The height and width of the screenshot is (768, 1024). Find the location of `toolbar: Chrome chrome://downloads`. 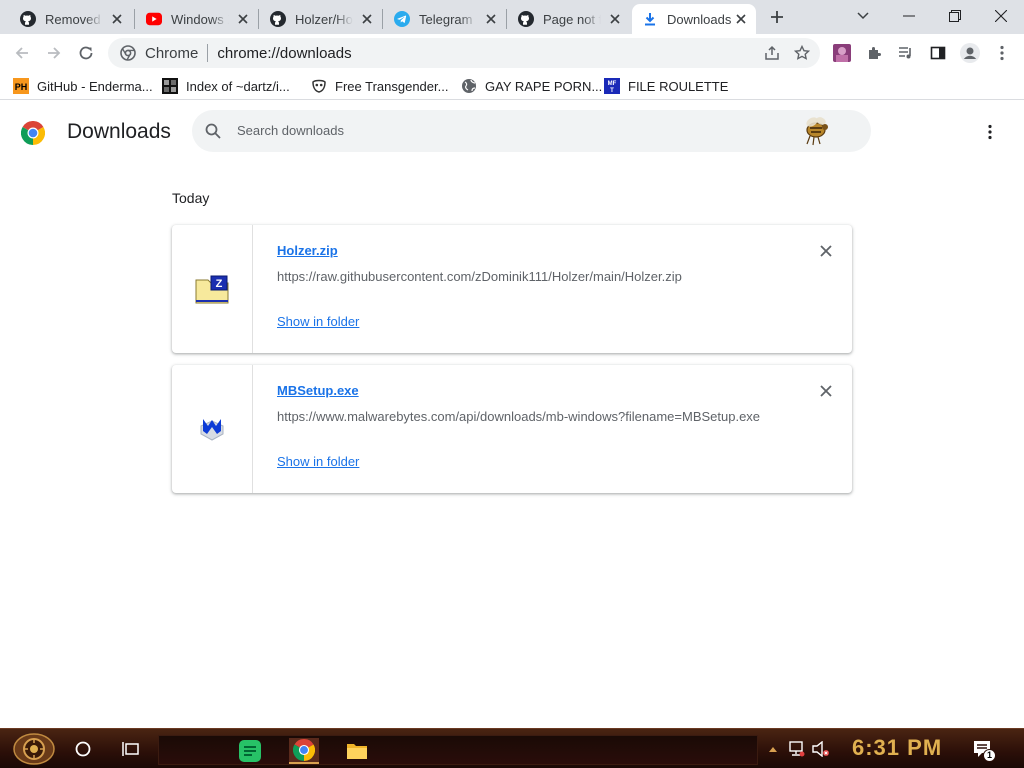

toolbar: Chrome chrome://downloads is located at coordinates (512, 53).